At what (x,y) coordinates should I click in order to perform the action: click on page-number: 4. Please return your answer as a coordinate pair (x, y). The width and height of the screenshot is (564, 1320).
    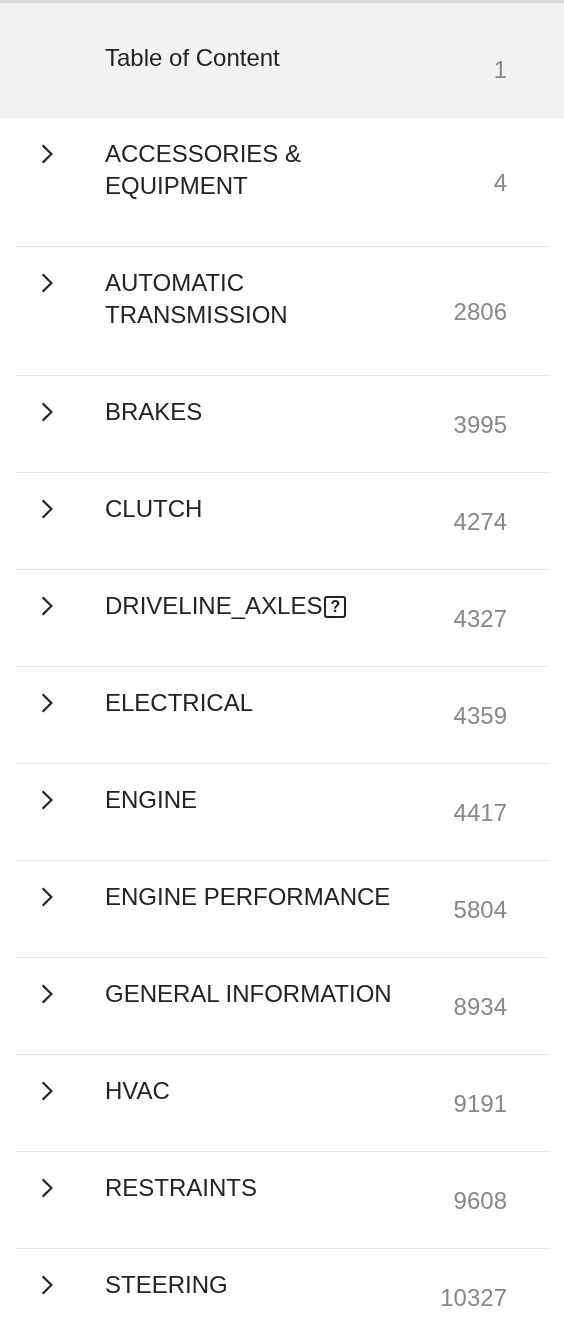
    Looking at the image, I should click on (500, 183).